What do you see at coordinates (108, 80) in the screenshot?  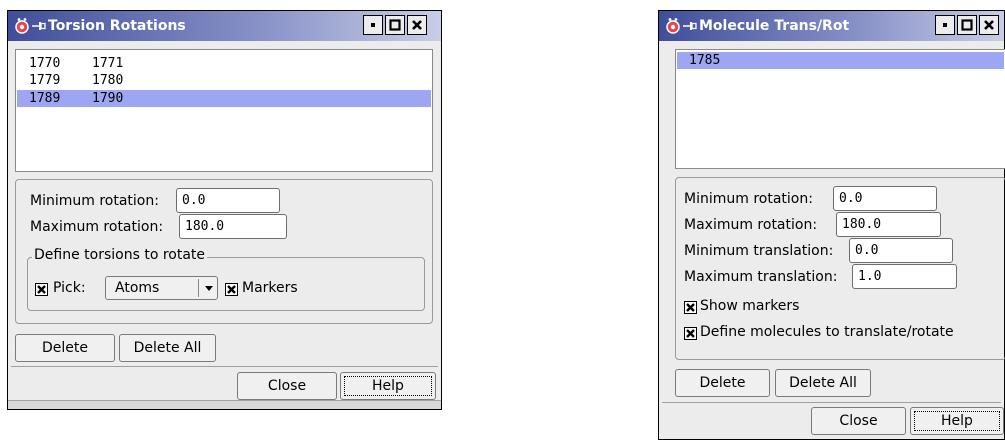 I see `atom-b: 1780` at bounding box center [108, 80].